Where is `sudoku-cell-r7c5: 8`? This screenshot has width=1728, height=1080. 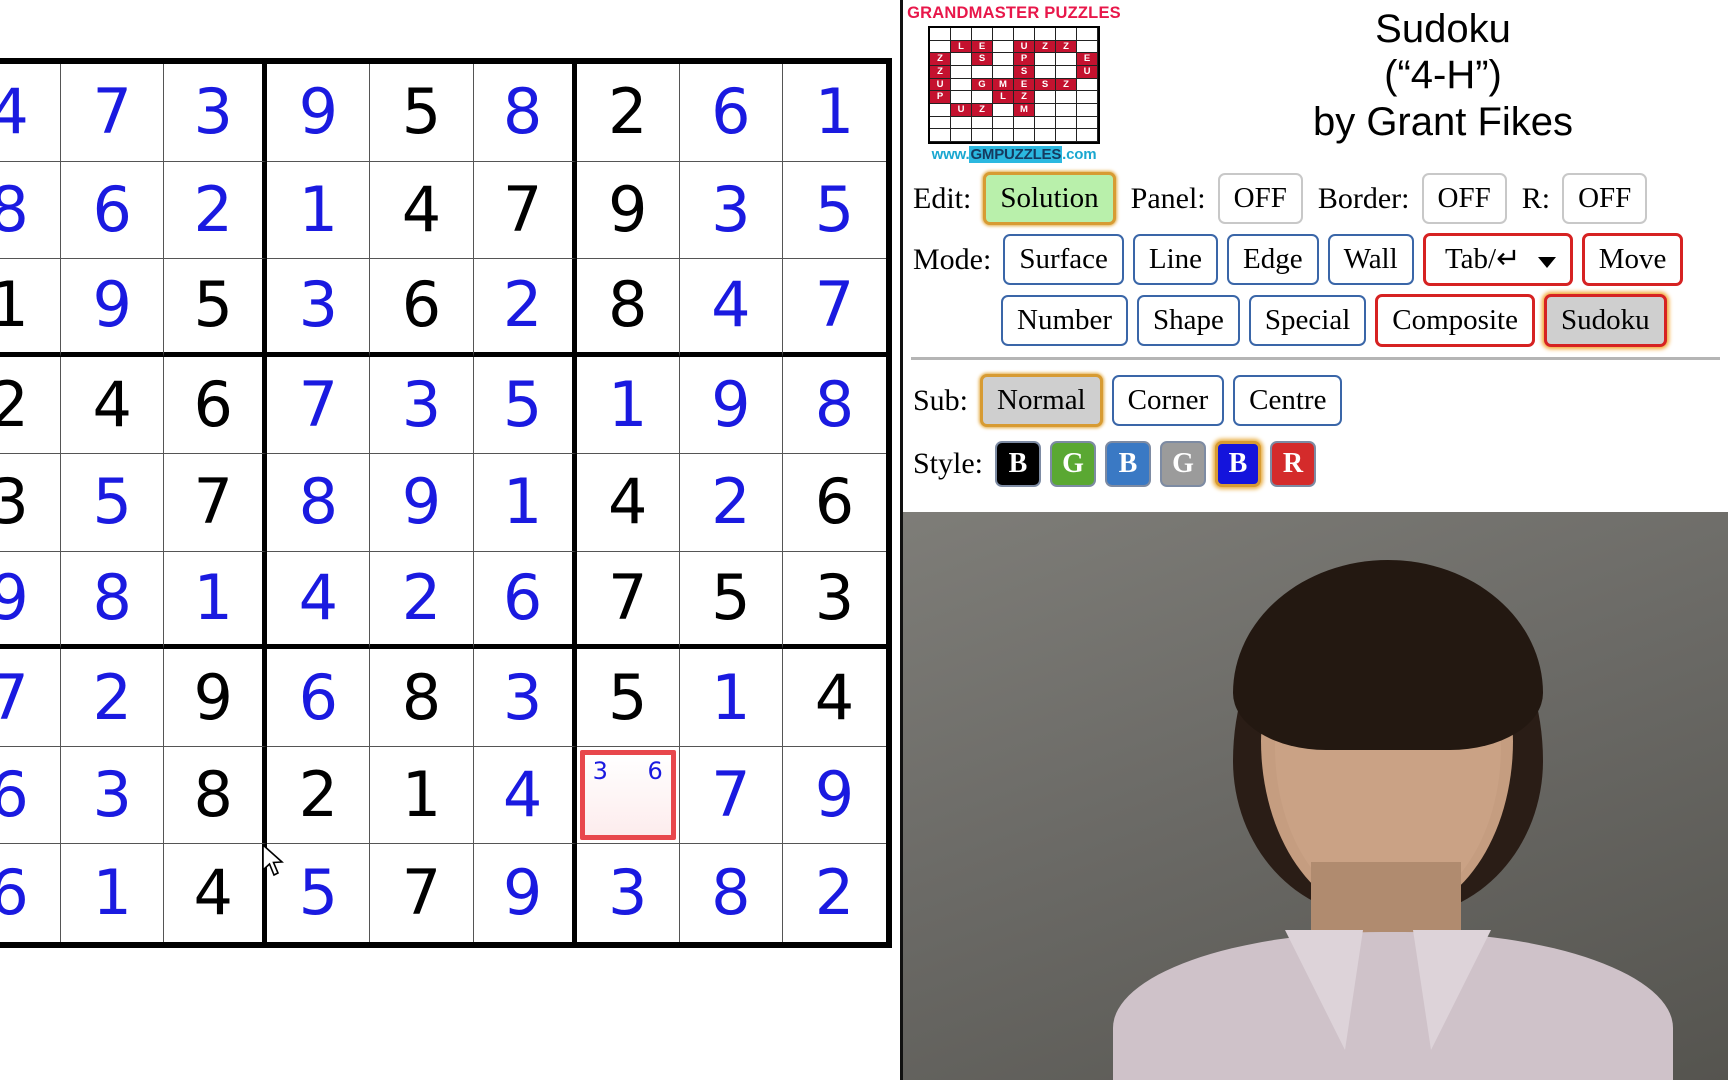
sudoku-cell-r7c5: 8 is located at coordinates (422, 698).